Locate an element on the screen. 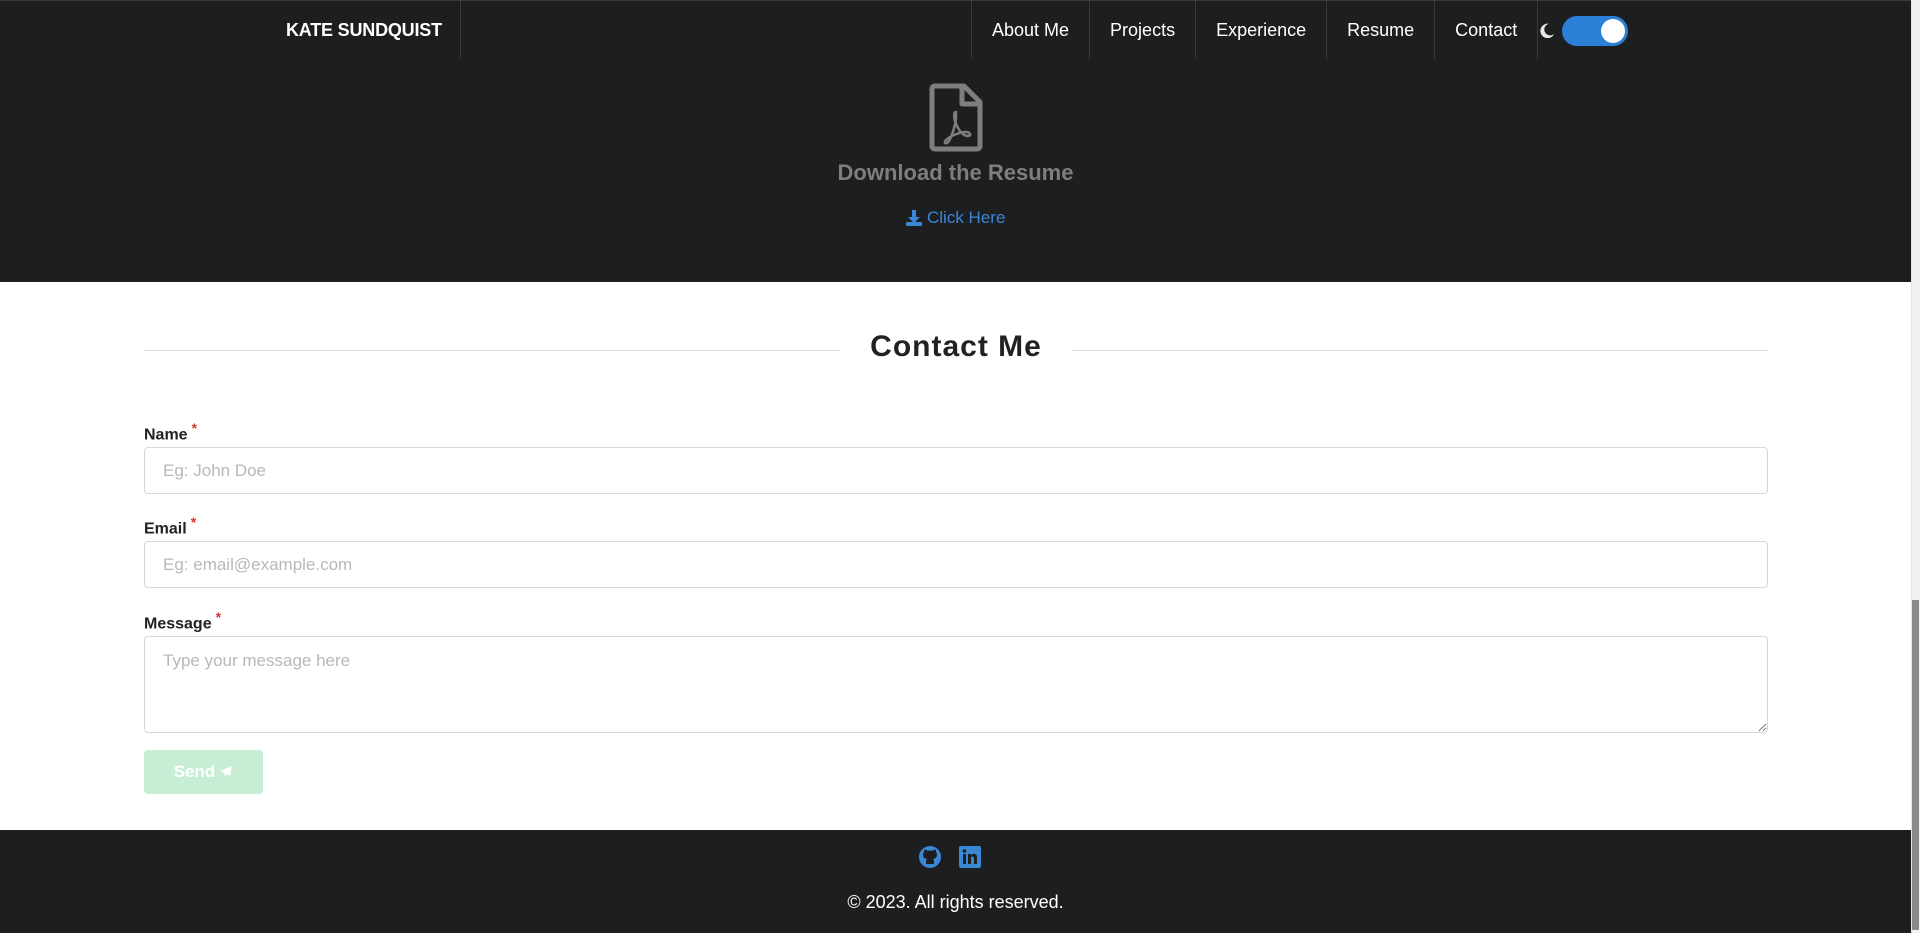  nav-link-about: About Me is located at coordinates (1030, 30).